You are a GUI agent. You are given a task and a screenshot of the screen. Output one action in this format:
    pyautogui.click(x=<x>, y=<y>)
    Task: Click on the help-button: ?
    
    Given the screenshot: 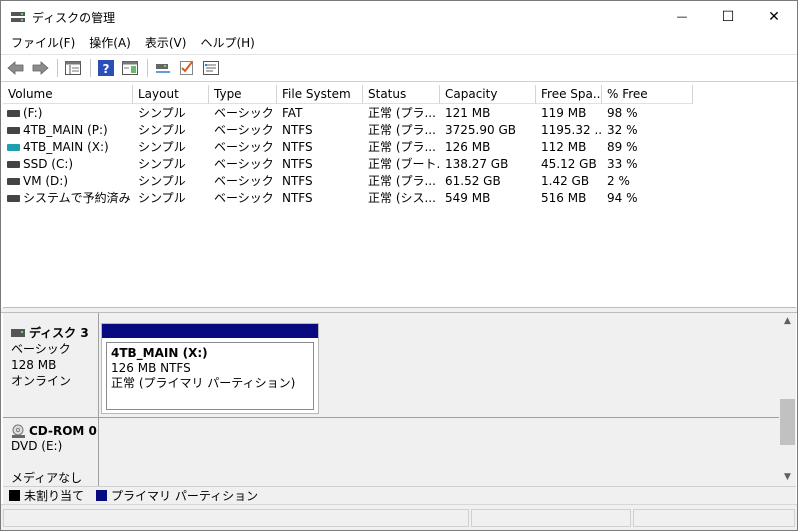 What is the action you would take?
    pyautogui.click(x=106, y=68)
    